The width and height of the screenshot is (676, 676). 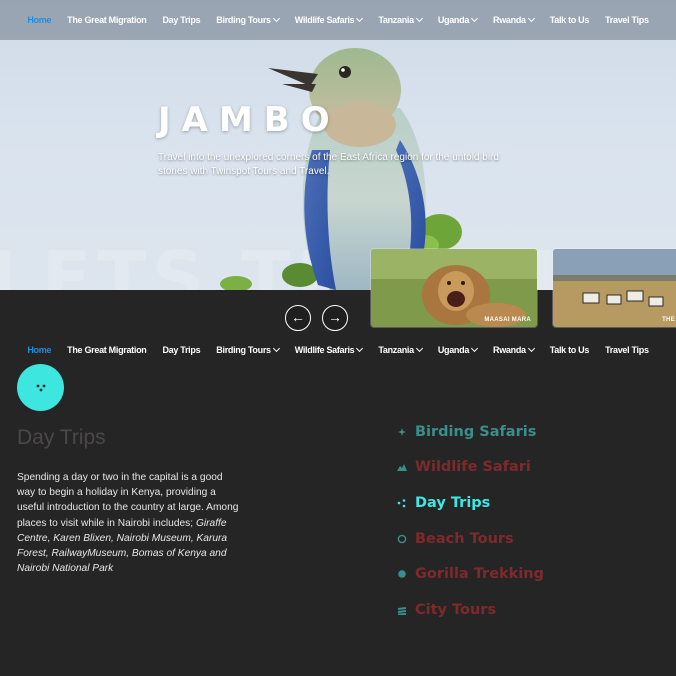 I want to click on category-label: City Tours, so click(x=456, y=609).